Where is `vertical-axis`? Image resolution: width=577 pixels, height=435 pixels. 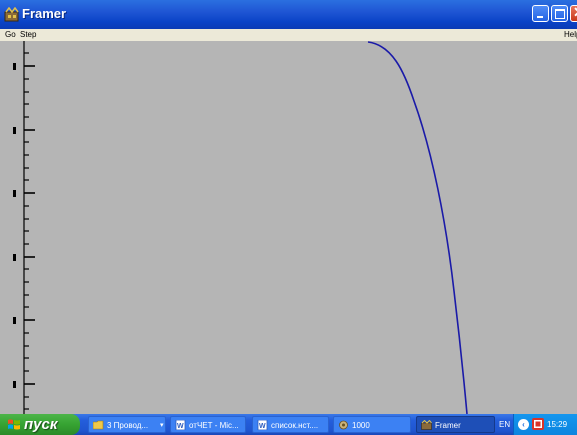
vertical-axis is located at coordinates (29, 227).